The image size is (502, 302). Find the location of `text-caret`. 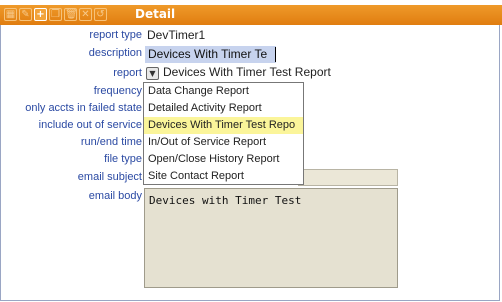

text-caret is located at coordinates (275, 54).